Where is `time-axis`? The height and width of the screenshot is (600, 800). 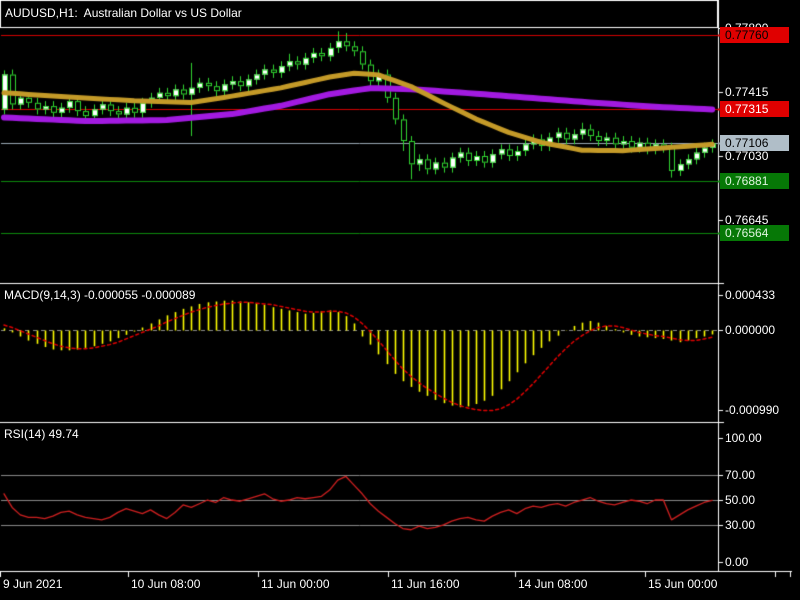 time-axis is located at coordinates (400, 586).